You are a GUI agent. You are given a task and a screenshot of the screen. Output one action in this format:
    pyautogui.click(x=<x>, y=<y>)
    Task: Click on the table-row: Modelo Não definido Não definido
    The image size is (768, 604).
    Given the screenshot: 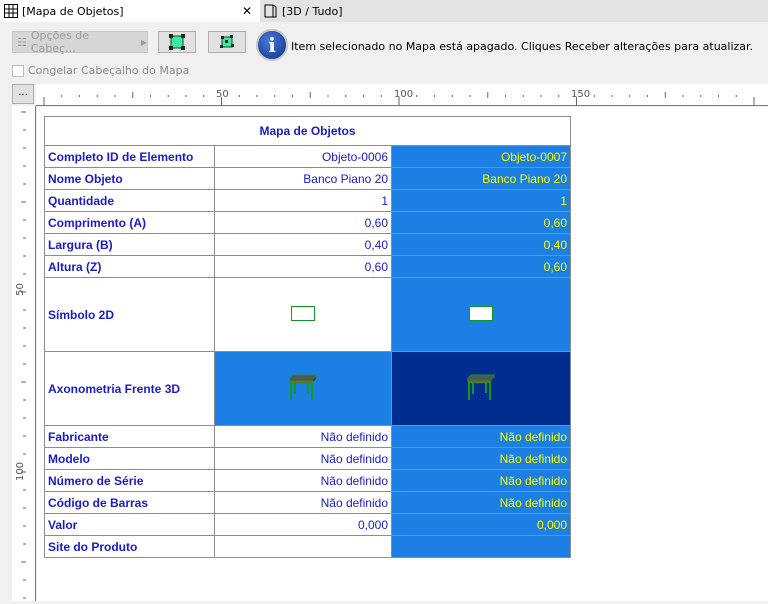 What is the action you would take?
    pyautogui.click(x=307, y=458)
    